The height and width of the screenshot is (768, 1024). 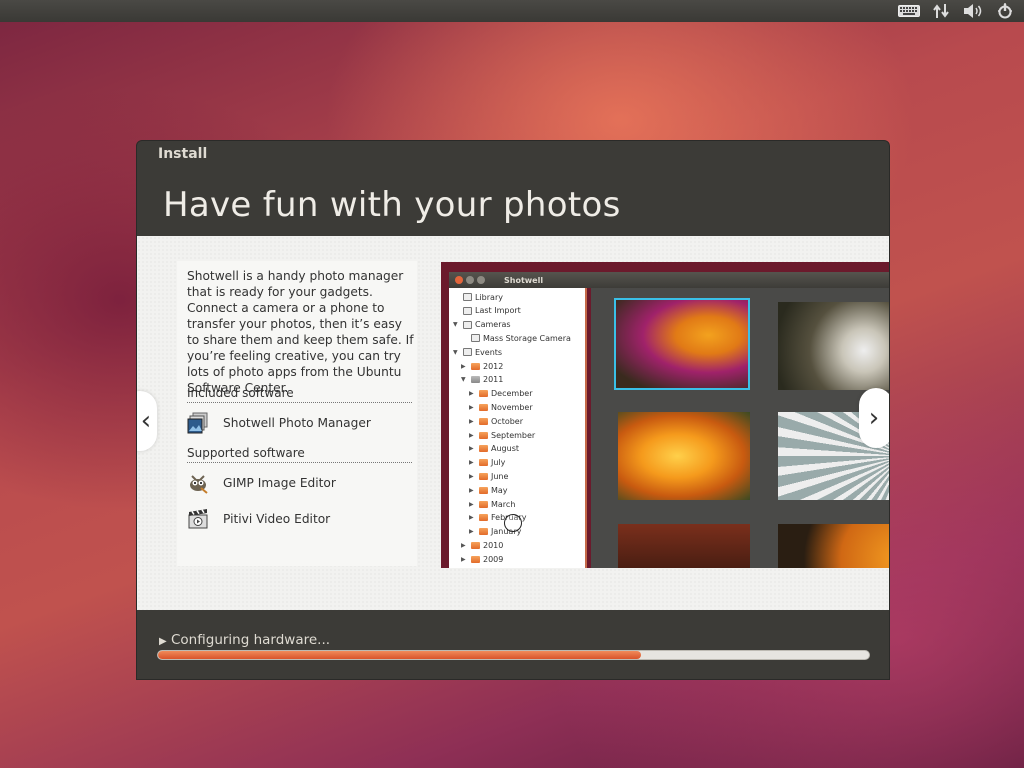 I want to click on supported-software-item-gimp: GIMP Image Editor, so click(x=261, y=483).